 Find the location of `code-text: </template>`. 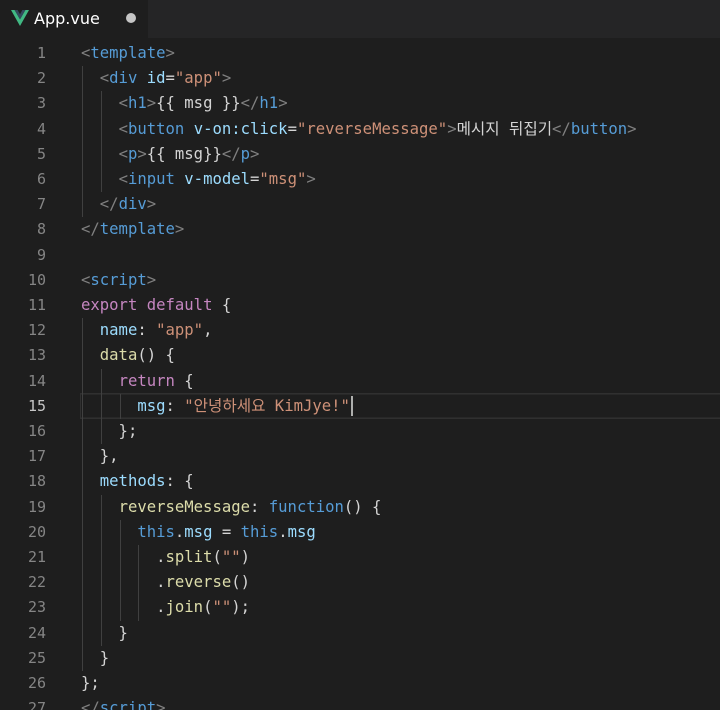

code-text: </template> is located at coordinates (132, 229).